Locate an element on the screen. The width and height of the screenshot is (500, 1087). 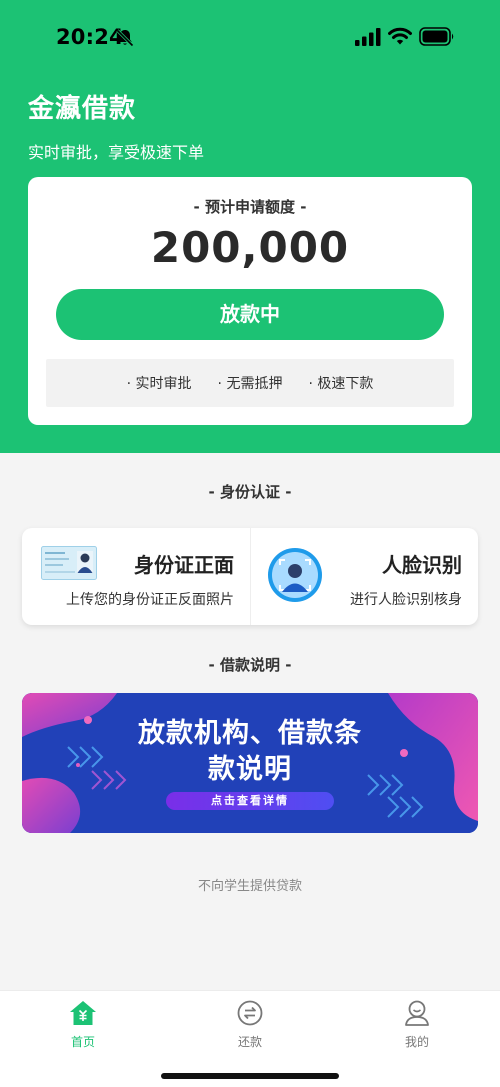
cellular-signal-icon is located at coordinates (368, 37).